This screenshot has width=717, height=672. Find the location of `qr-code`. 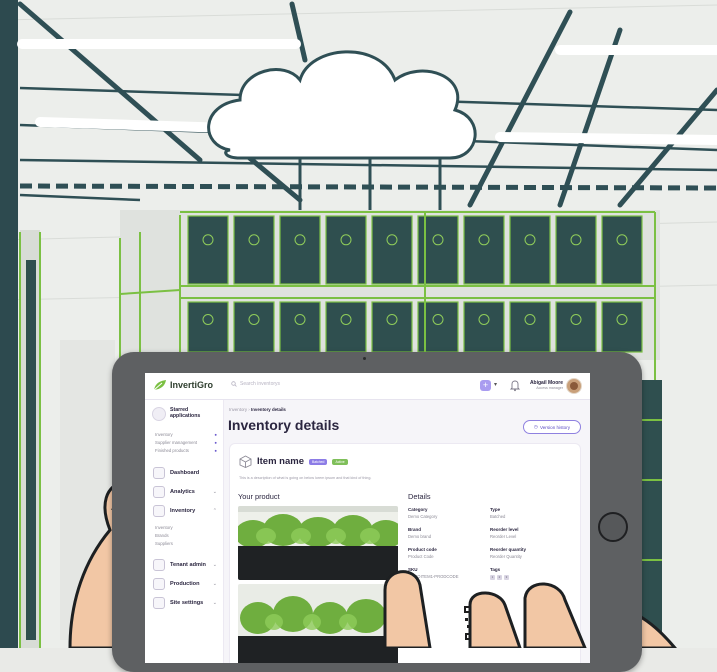

qr-code is located at coordinates (474, 624).